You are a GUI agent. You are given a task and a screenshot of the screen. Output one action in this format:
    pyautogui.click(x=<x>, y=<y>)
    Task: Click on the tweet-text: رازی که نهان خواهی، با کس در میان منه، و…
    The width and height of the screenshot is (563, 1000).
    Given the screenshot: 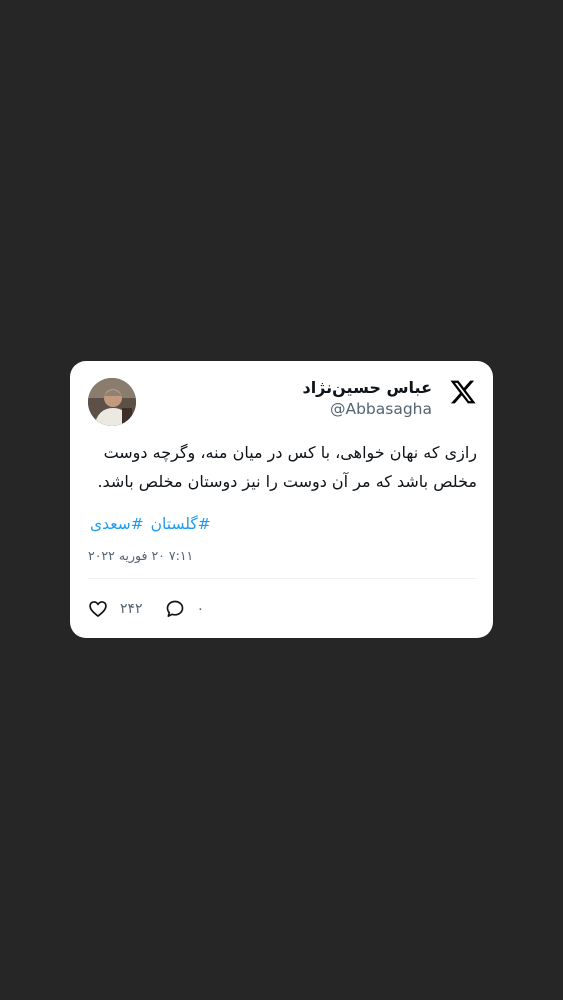 What is the action you would take?
    pyautogui.click(x=287, y=467)
    